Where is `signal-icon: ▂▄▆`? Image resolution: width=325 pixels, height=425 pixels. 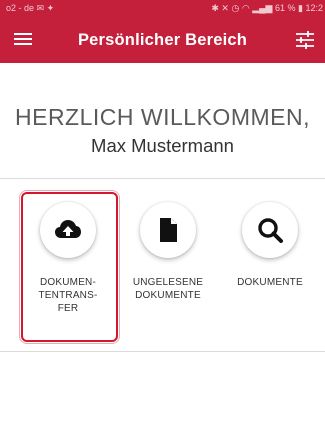 signal-icon: ▂▄▆ is located at coordinates (262, 8).